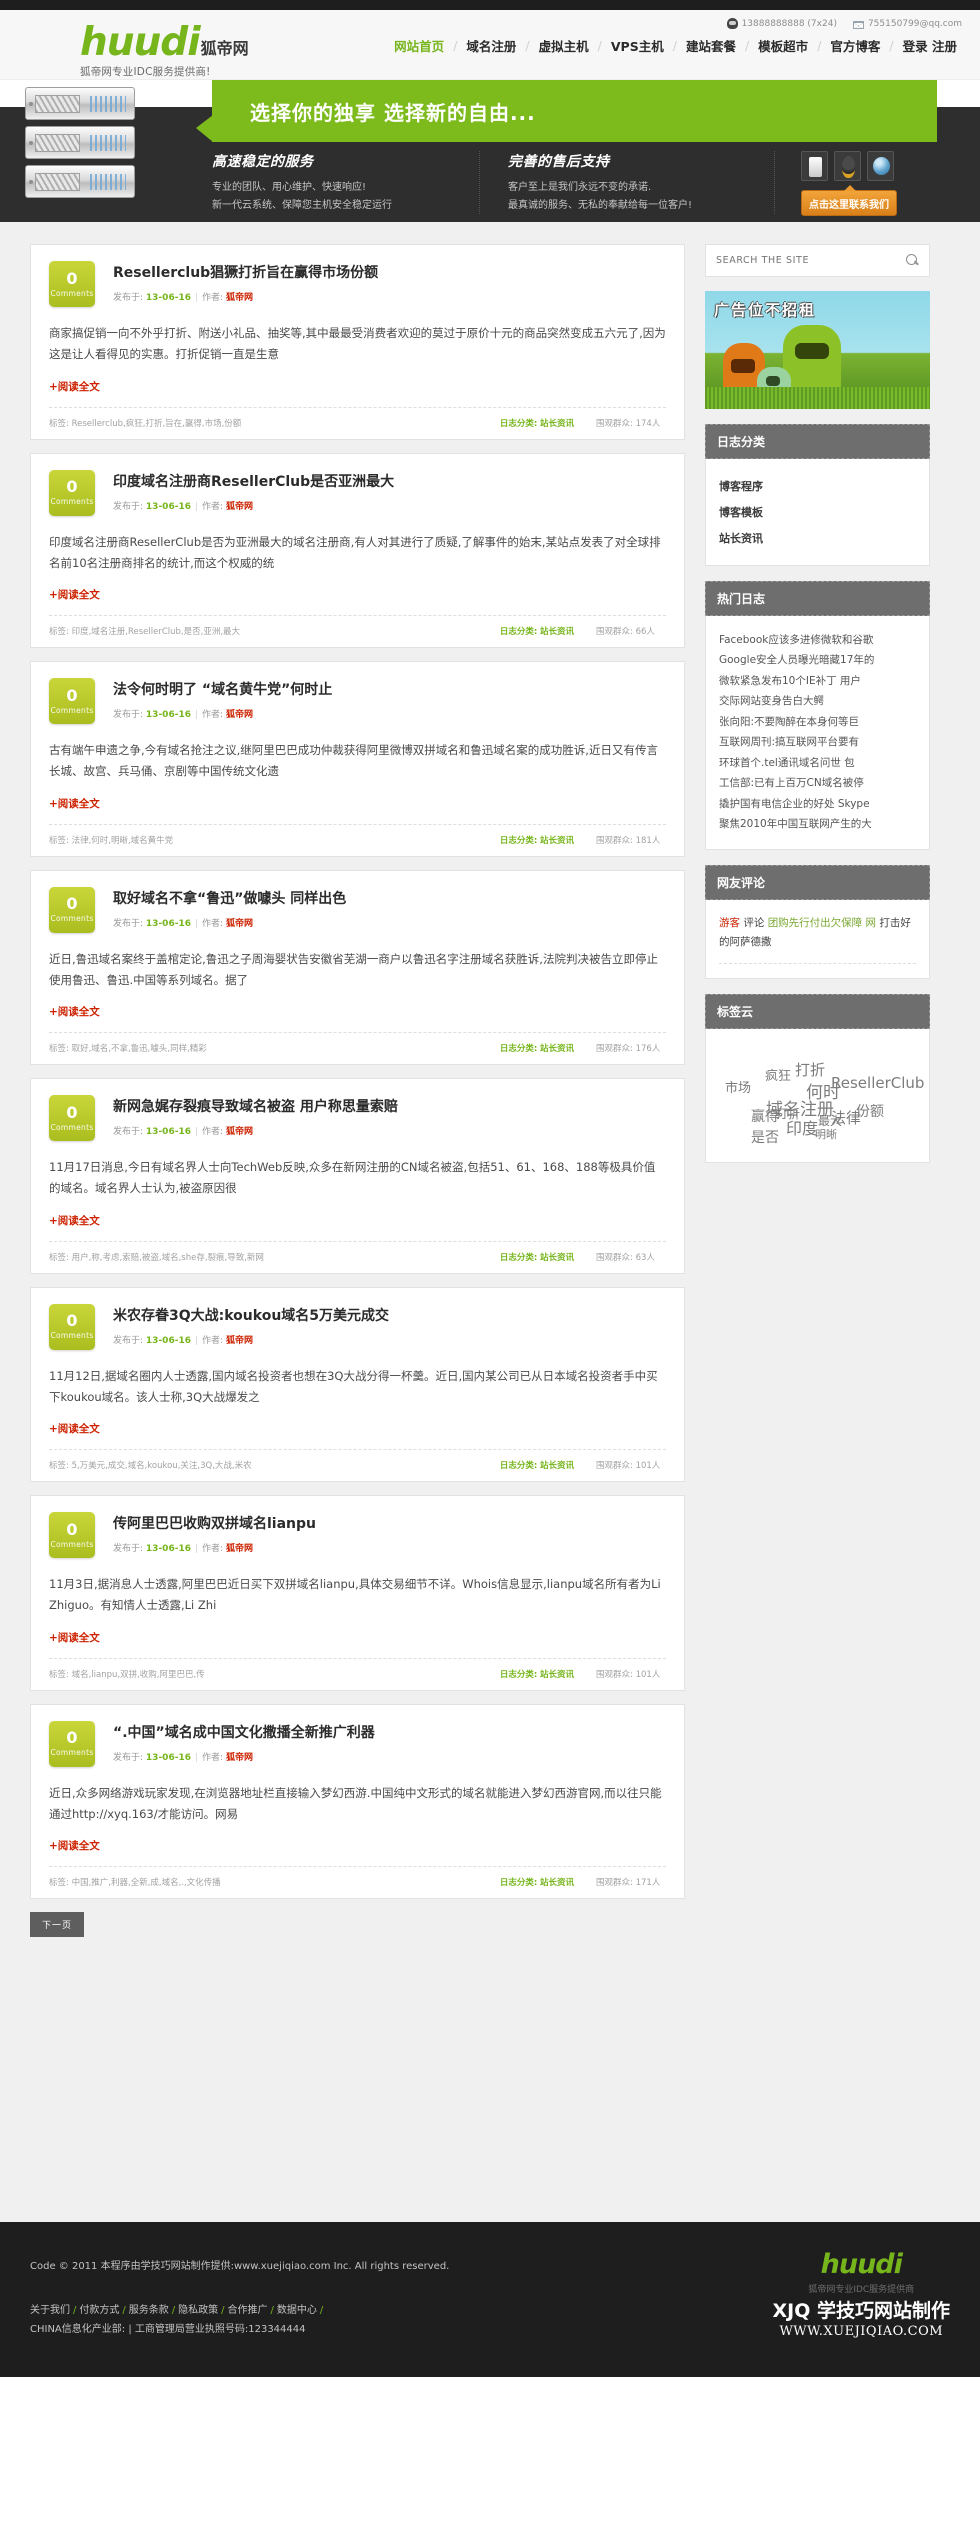  Describe the element at coordinates (711, 45) in the screenshot. I see `nav-item-4: 建站套餐` at that location.